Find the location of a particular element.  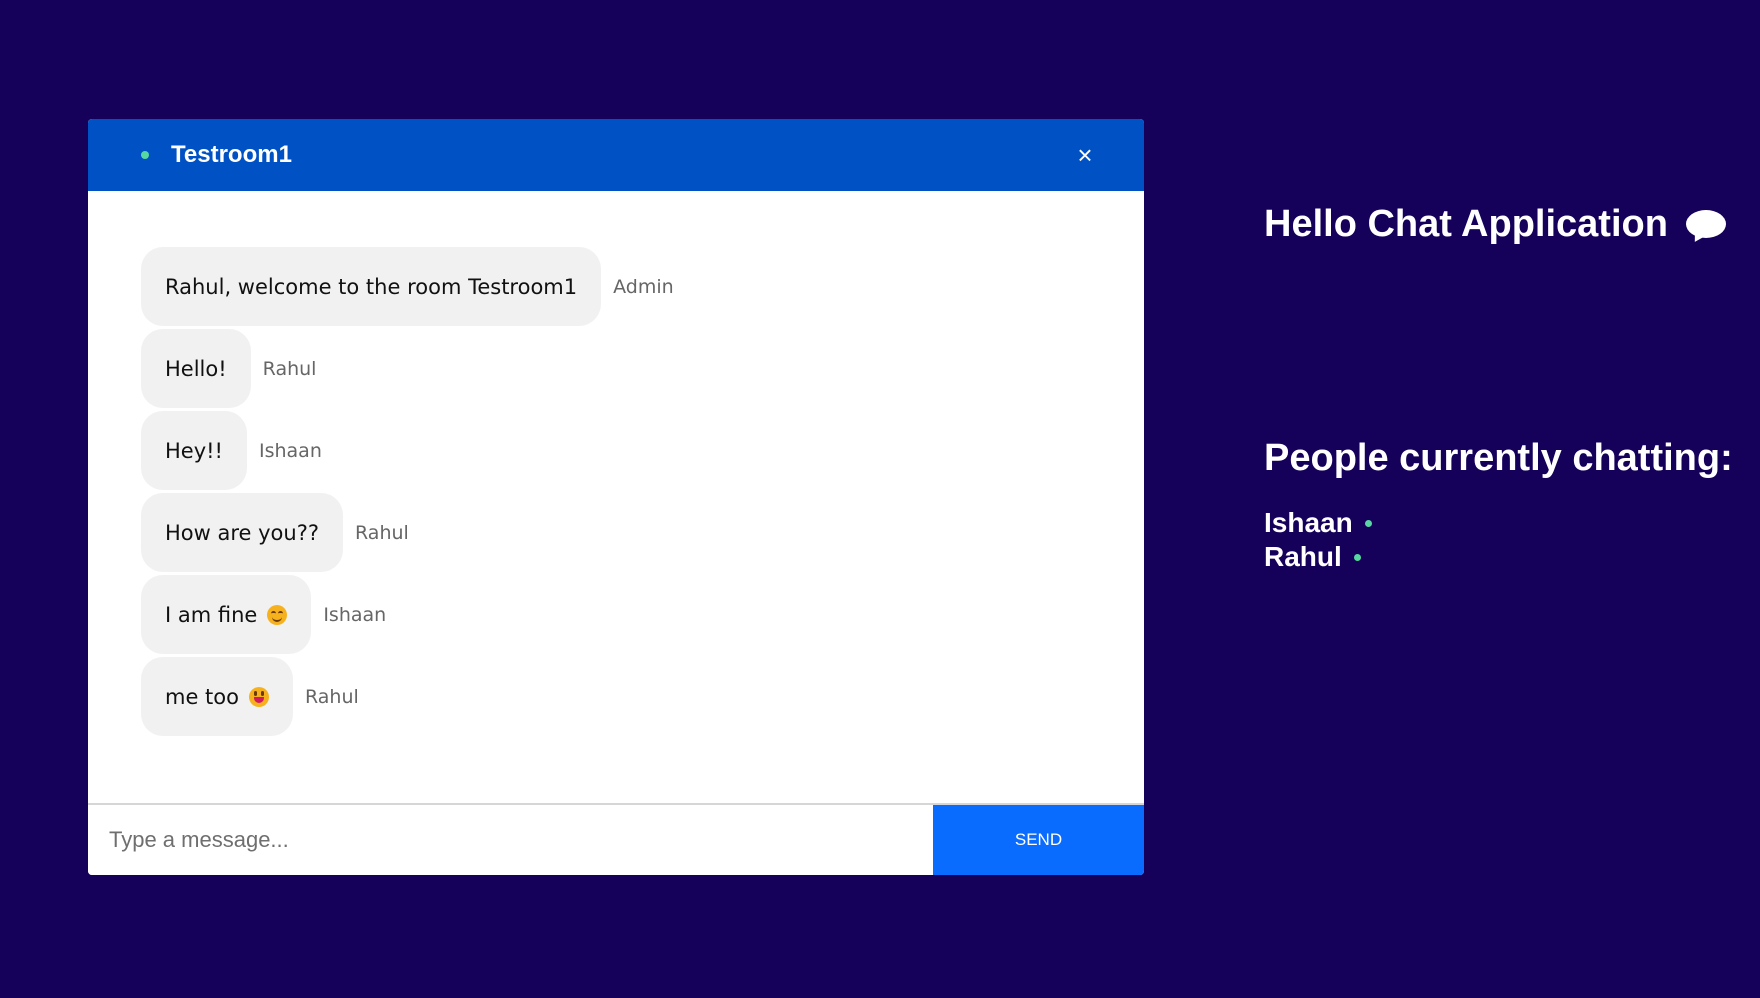

message-bubble: Rahul, welcome to the room Testroom1 is located at coordinates (371, 286).